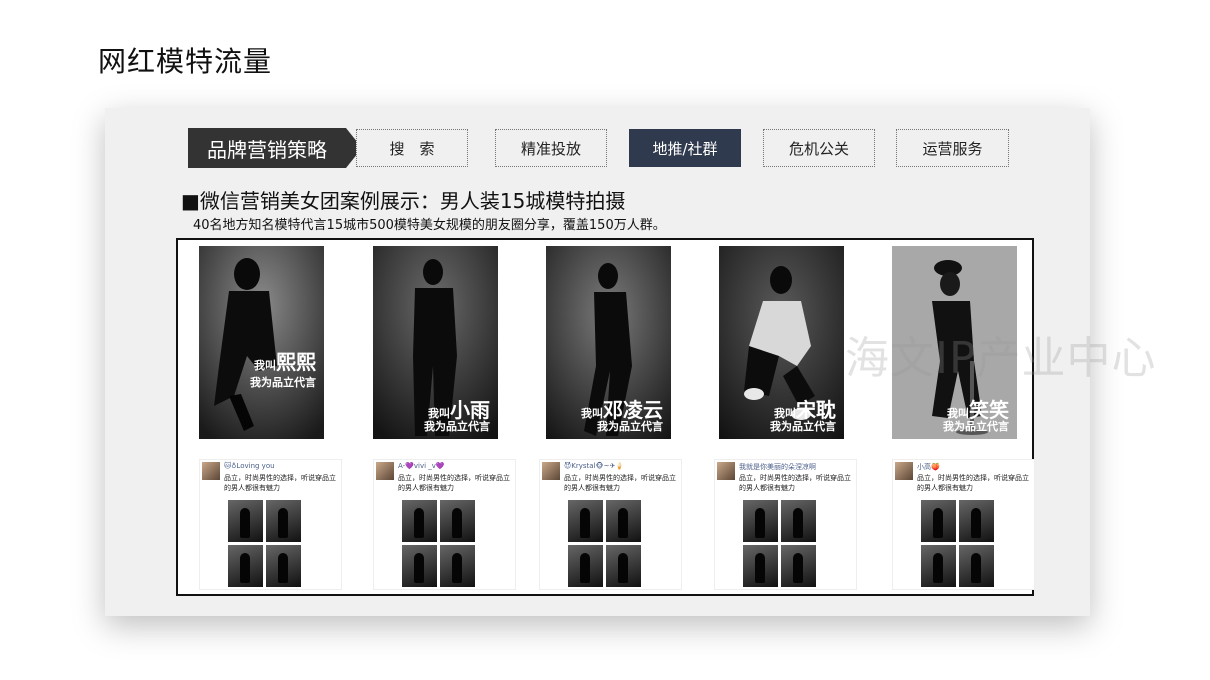 The image size is (1210, 680). Describe the element at coordinates (781, 342) in the screenshot. I see `model-photo: 我叫宋耽 我为品立代言` at that location.